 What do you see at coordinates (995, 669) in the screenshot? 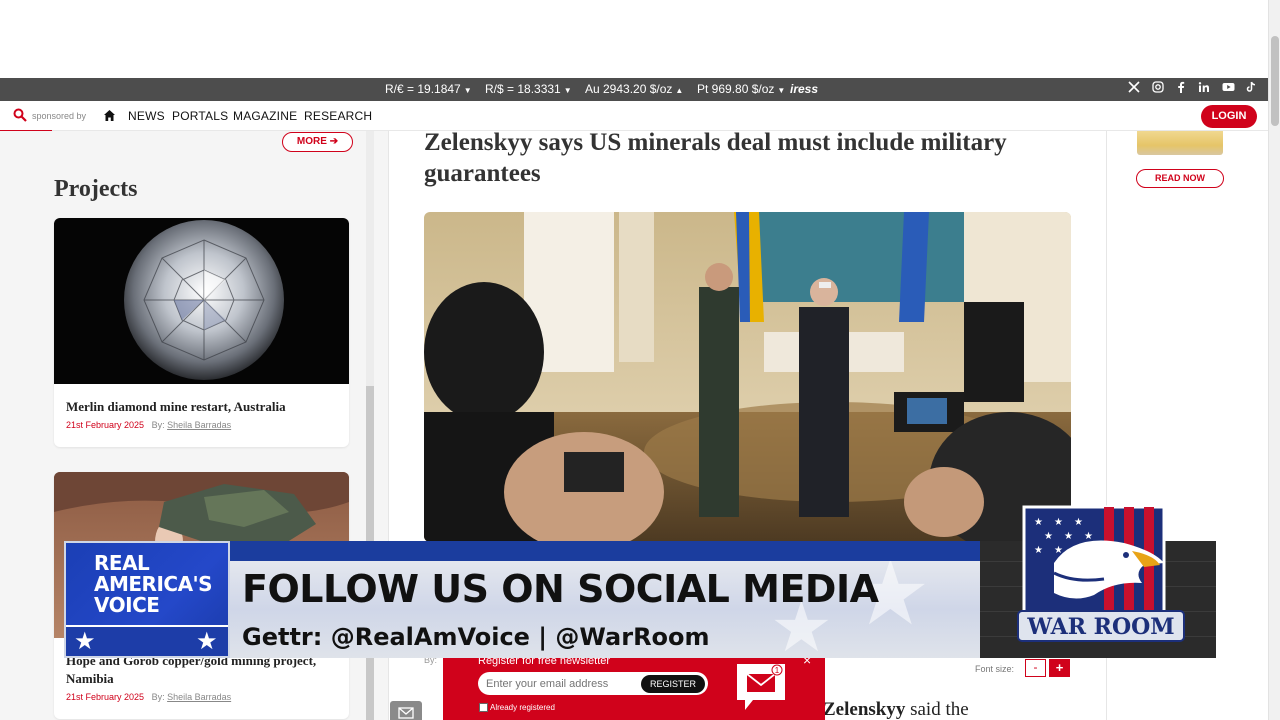
I see `font-size-label: Font size:` at bounding box center [995, 669].